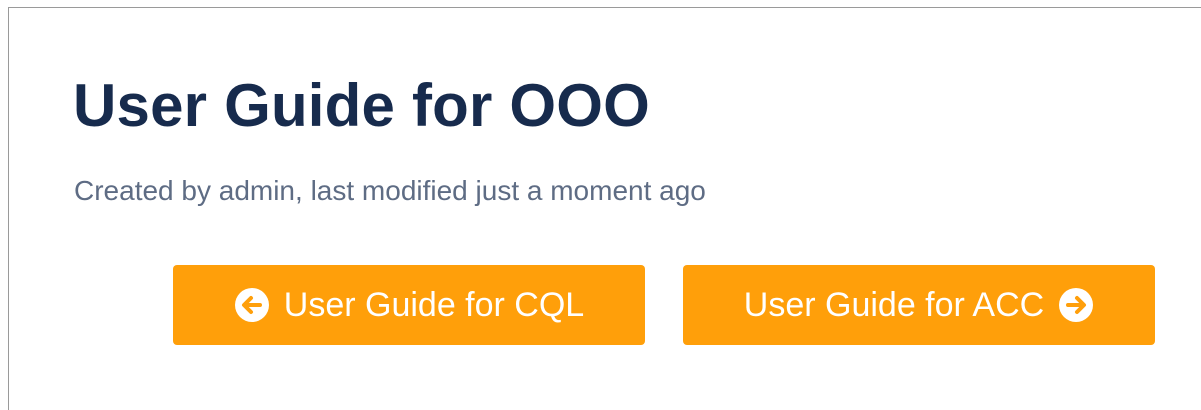 This screenshot has width=1201, height=410. What do you see at coordinates (894, 304) in the screenshot?
I see `next-page-label: User Guide for ACC` at bounding box center [894, 304].